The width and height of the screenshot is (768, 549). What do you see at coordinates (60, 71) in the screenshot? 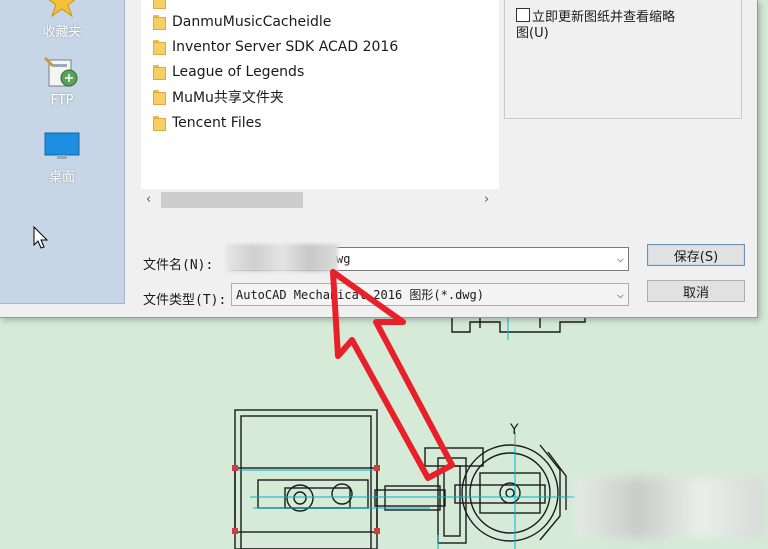
I see `ftp-icon` at bounding box center [60, 71].